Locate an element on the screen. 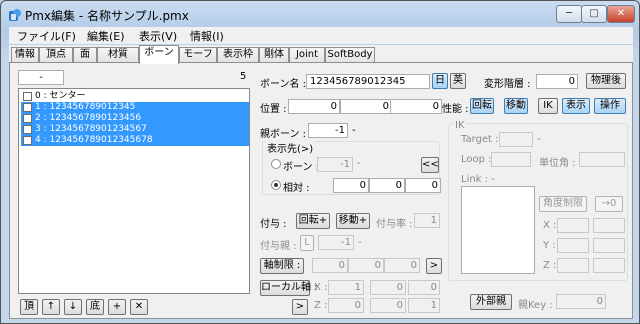 The image size is (640, 324). ik-x-max-input is located at coordinates (609, 225).